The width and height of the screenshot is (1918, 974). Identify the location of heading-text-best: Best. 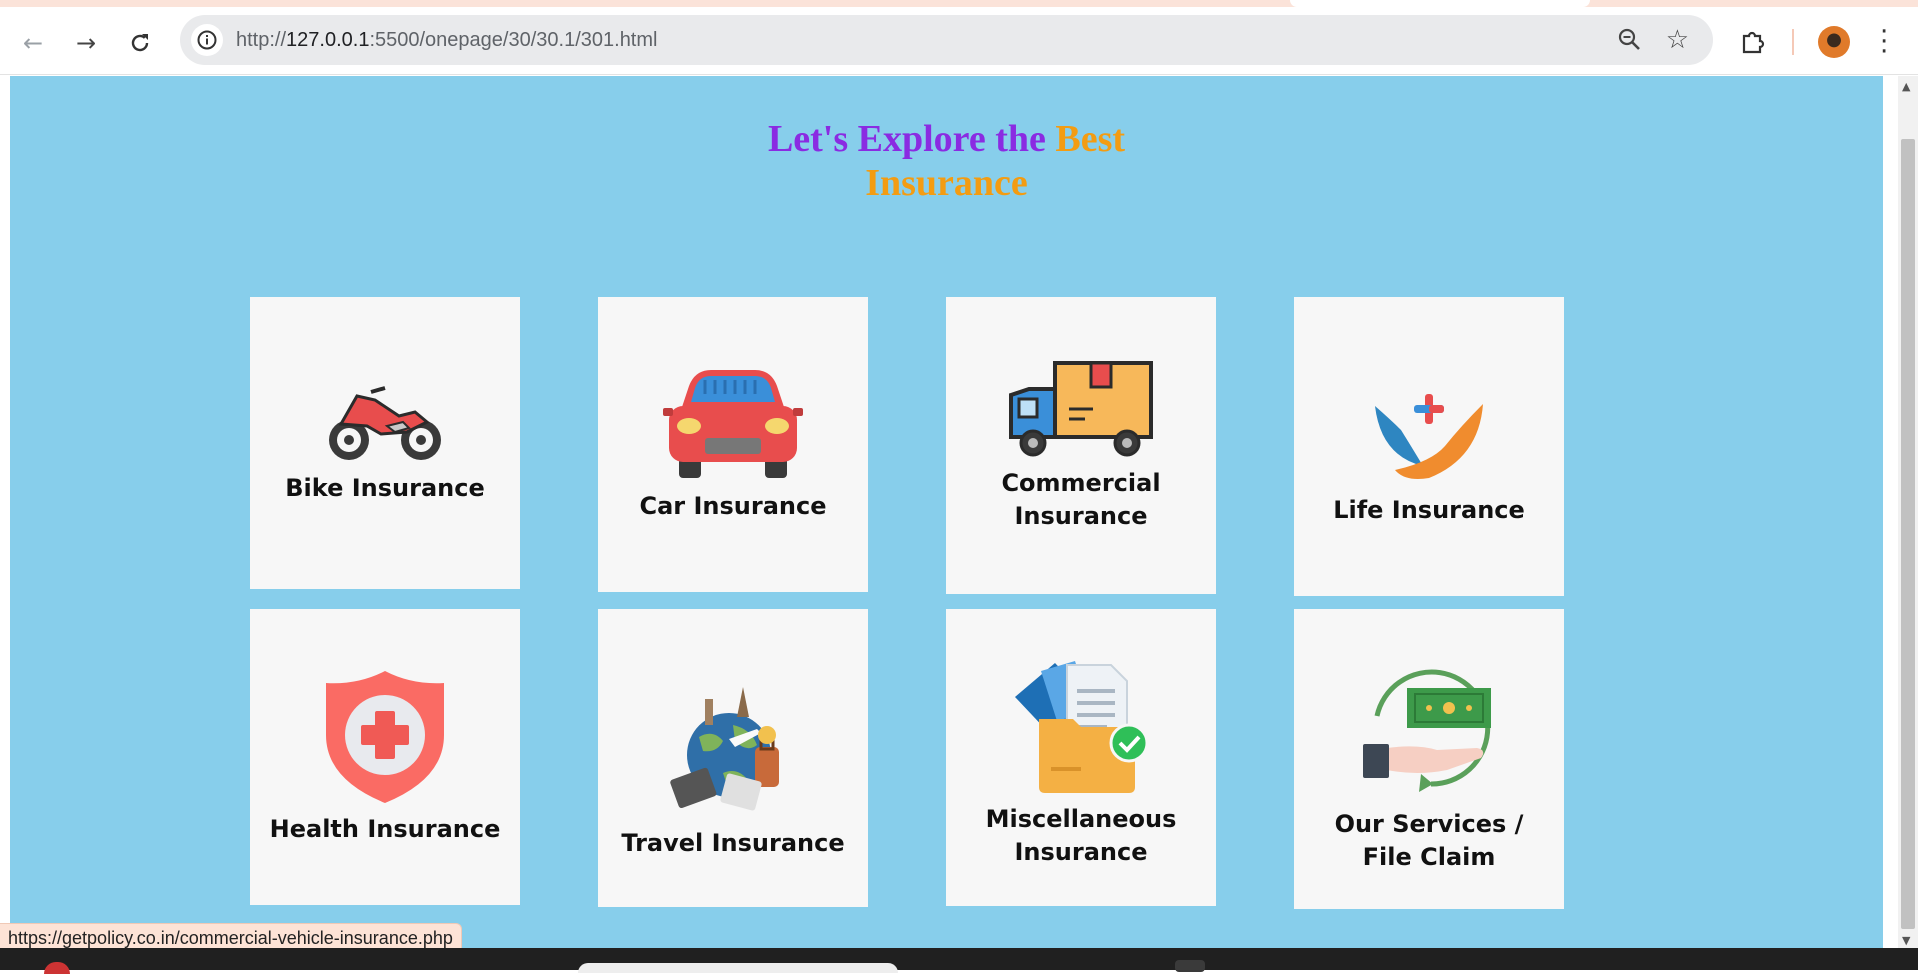
(1090, 139).